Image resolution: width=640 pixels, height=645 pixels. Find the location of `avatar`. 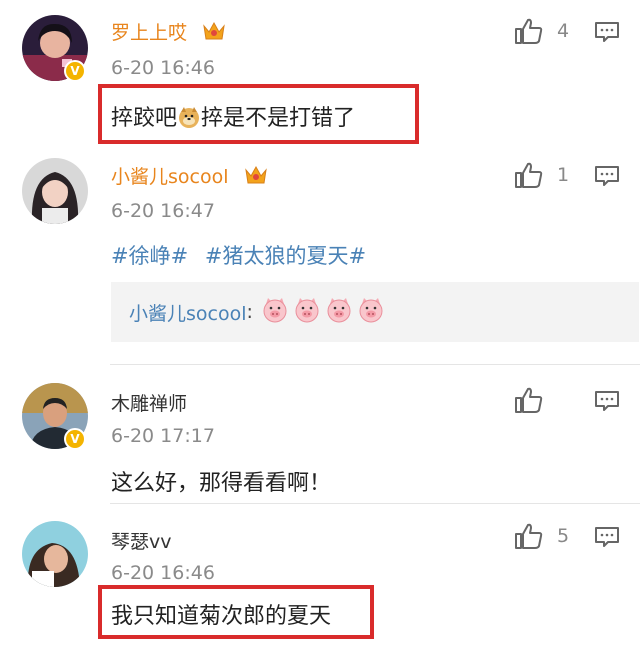

avatar is located at coordinates (55, 554).